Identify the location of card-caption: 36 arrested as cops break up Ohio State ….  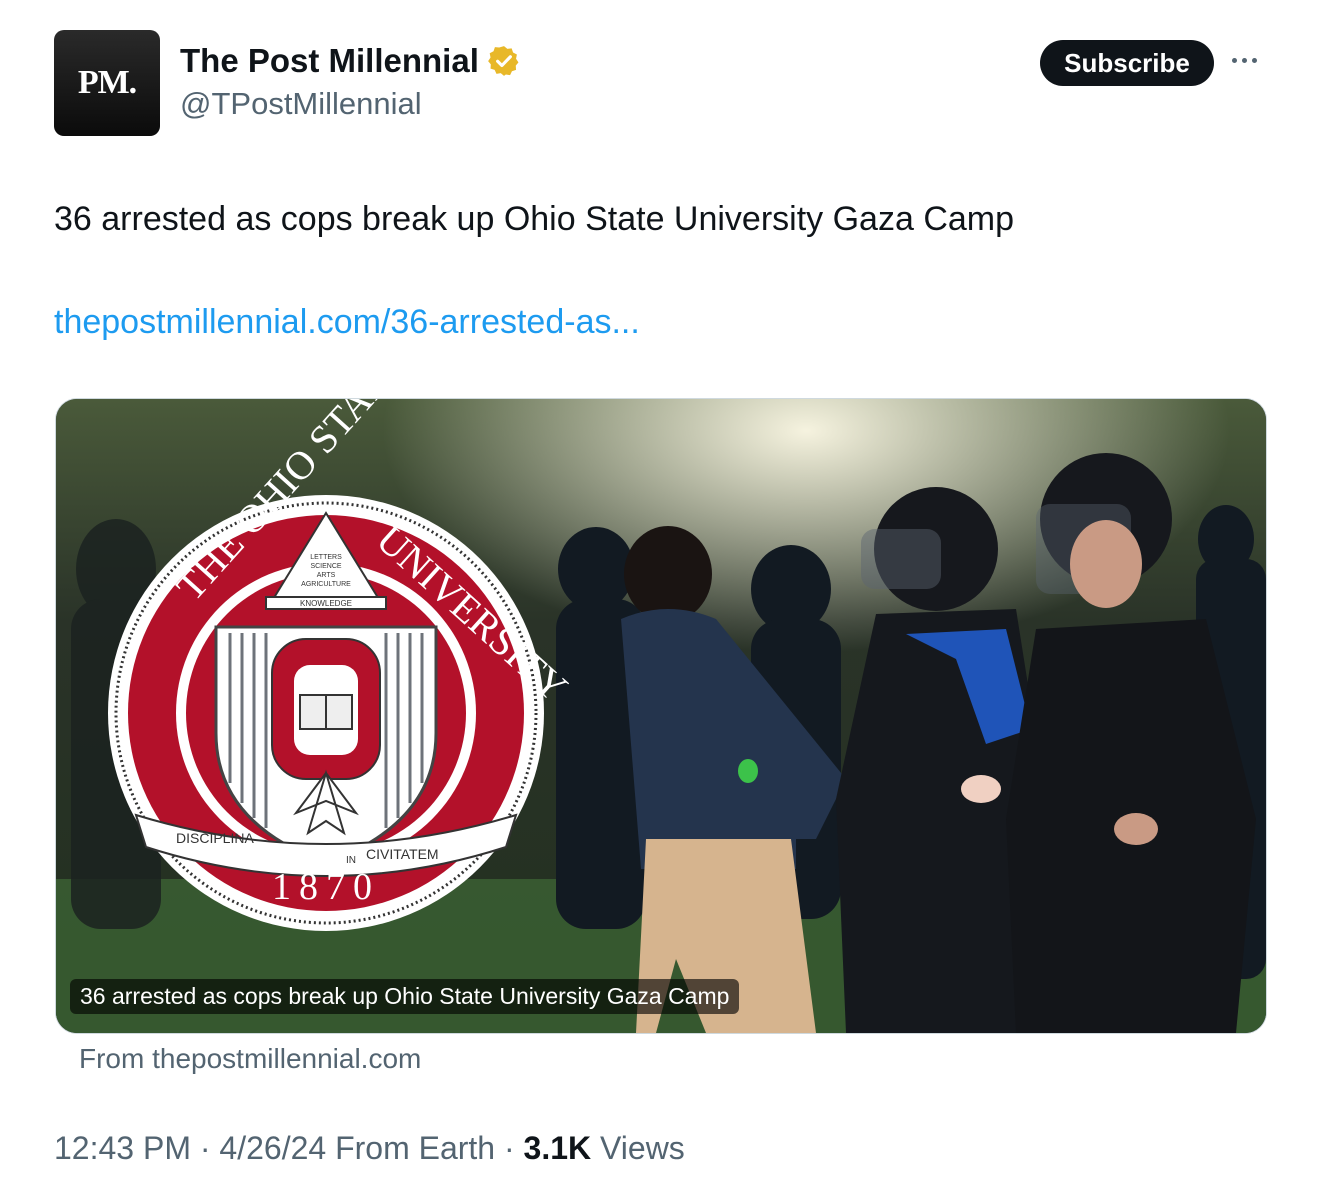
(405, 996).